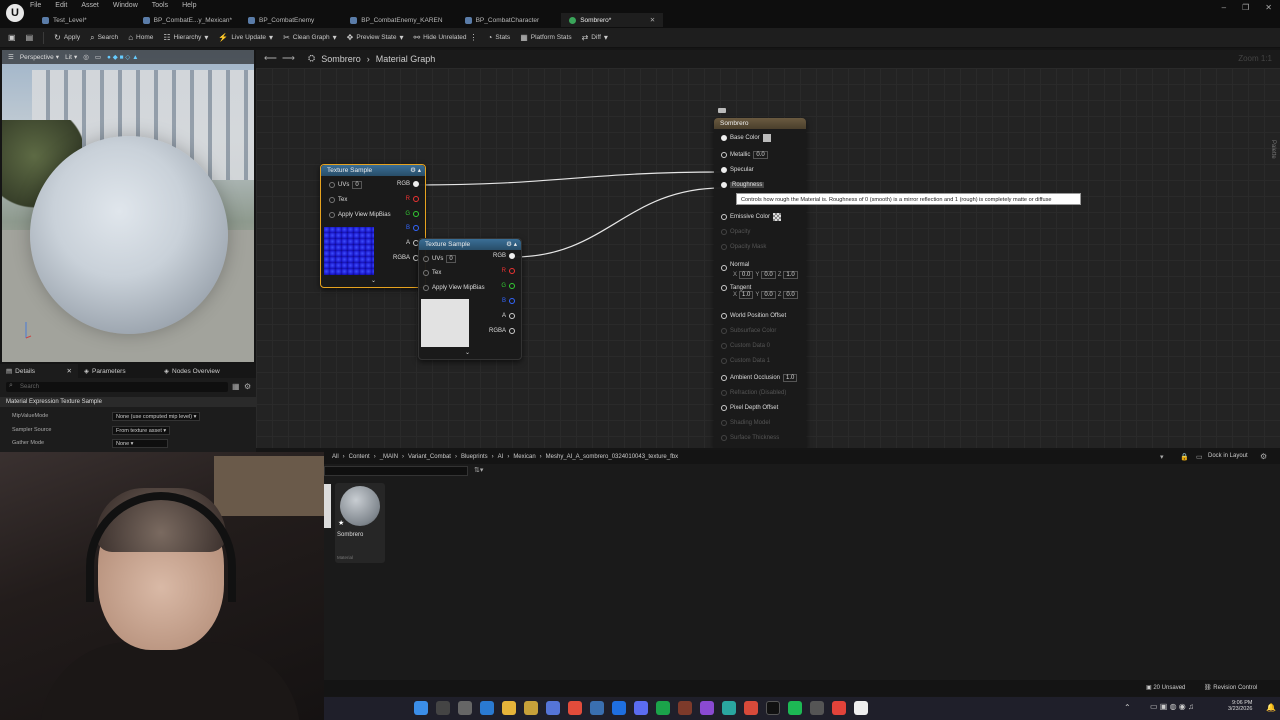 The height and width of the screenshot is (720, 1280). What do you see at coordinates (61, 5) in the screenshot?
I see `menu-edit: Edit` at bounding box center [61, 5].